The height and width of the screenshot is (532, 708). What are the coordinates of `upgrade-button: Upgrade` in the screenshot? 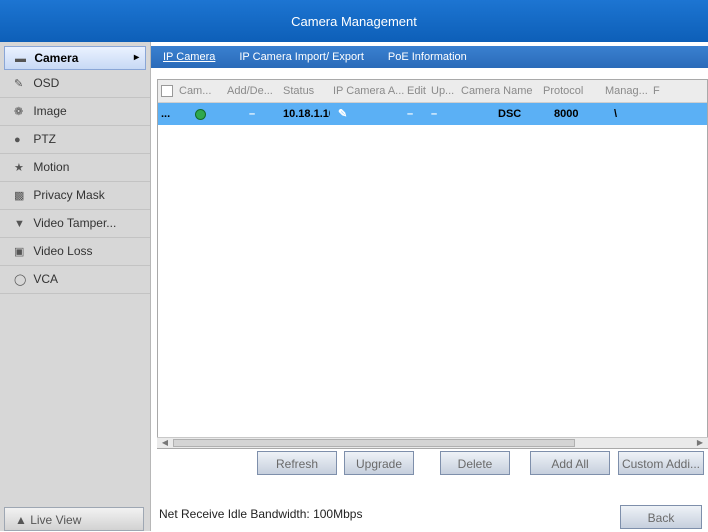 It's located at (379, 463).